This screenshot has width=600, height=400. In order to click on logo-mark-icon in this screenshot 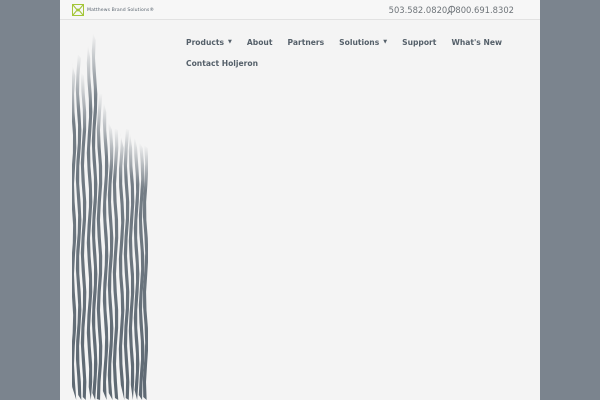, I will do `click(78, 10)`.